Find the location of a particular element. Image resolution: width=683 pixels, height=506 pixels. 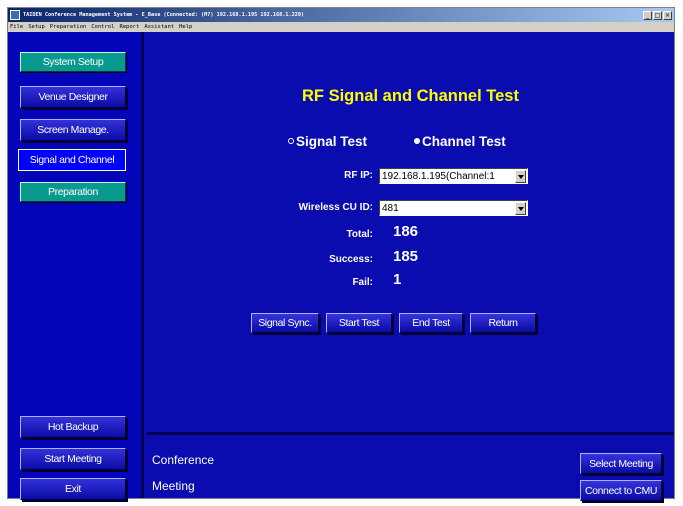

section-system-setup: System Setup is located at coordinates (73, 62).